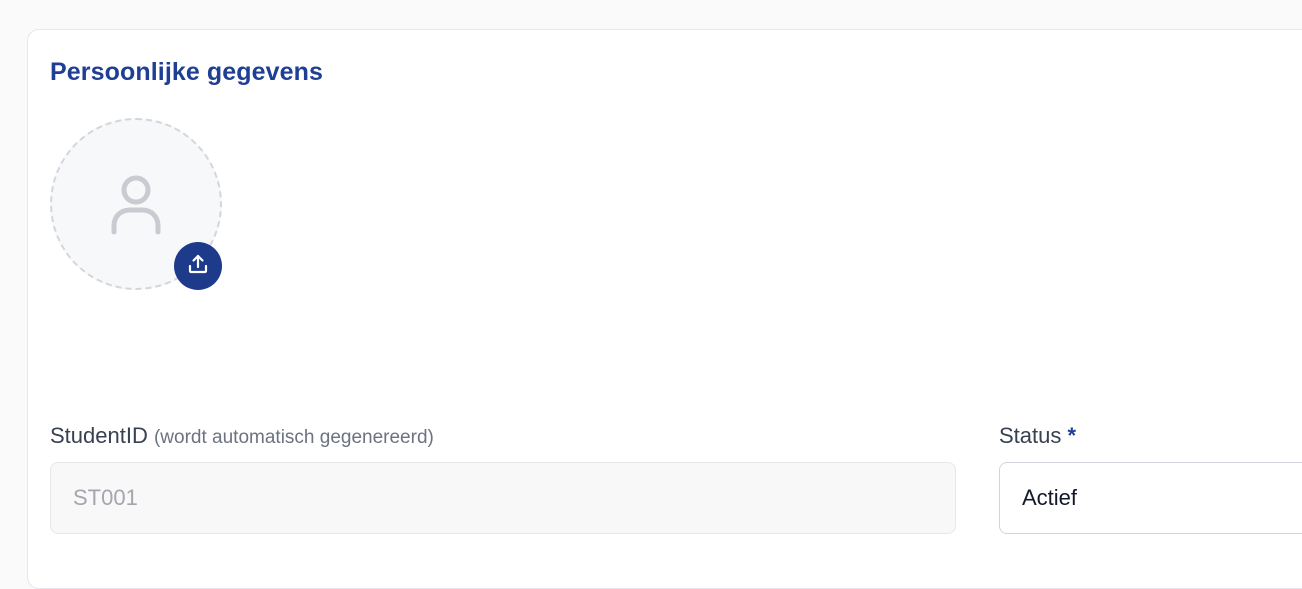 Image resolution: width=1302 pixels, height=589 pixels. I want to click on student-id-hint: (wordt automatisch gegenereerd), so click(293, 437).